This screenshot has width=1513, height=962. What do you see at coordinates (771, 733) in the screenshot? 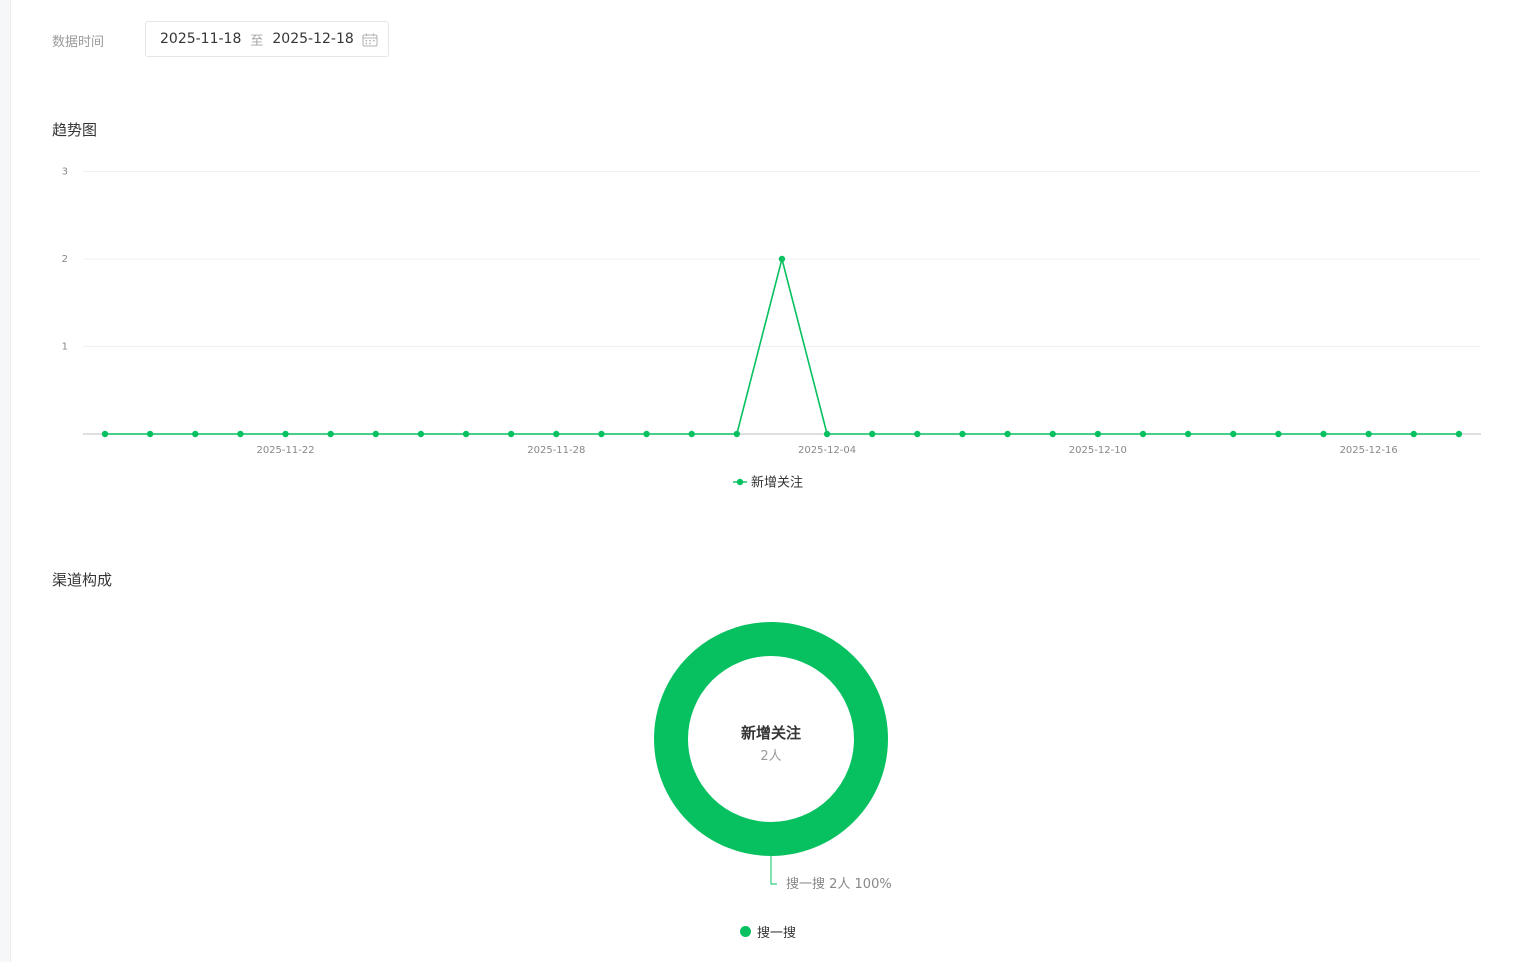
I see `donut-center-title: 新增关注` at bounding box center [771, 733].